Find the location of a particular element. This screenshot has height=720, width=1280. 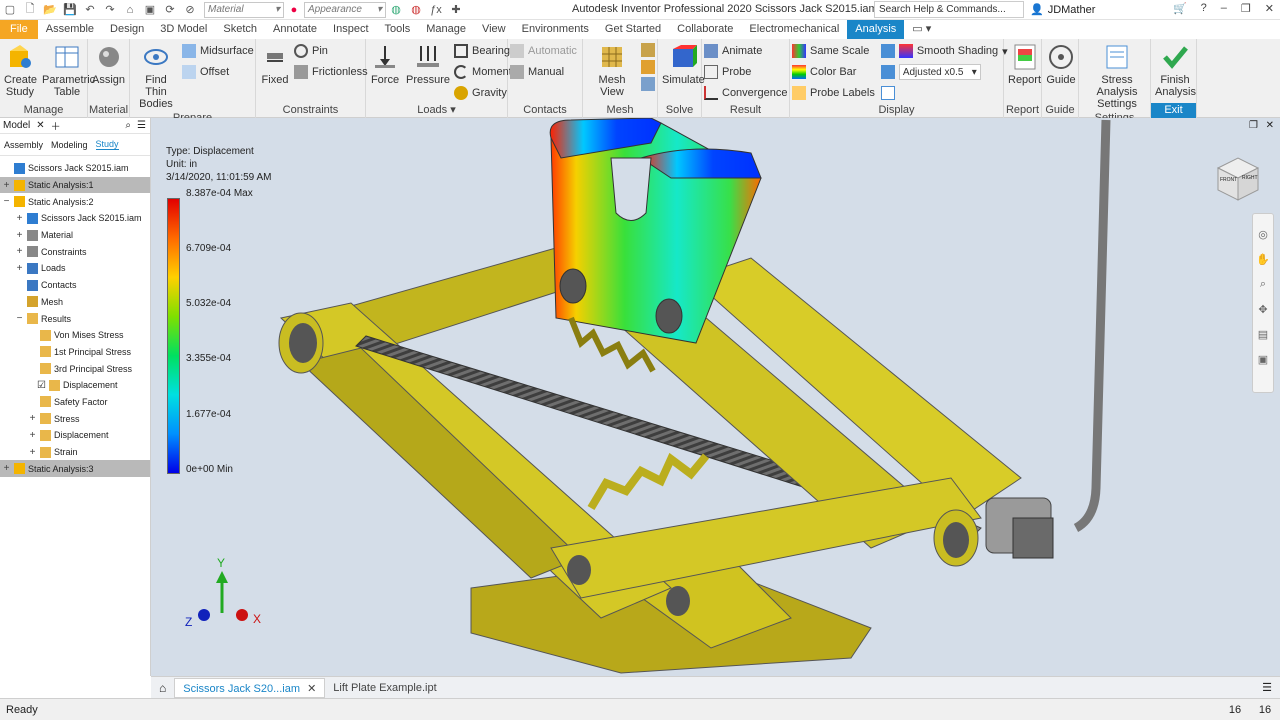

maximize-view-icon: ❐ is located at coordinates (1253, 125).